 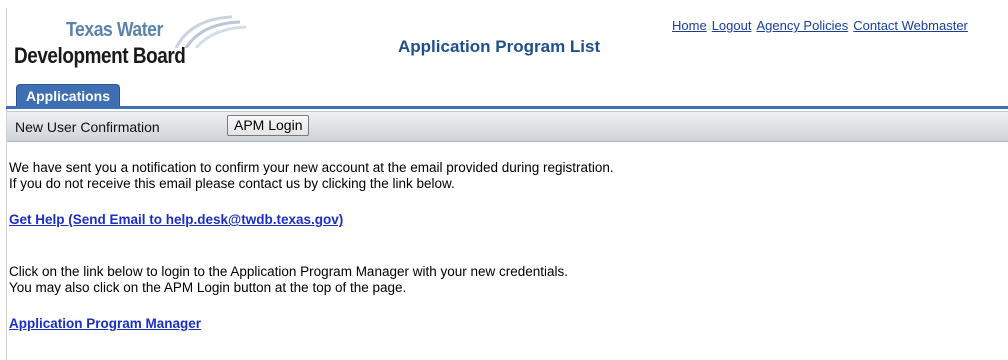 What do you see at coordinates (114, 30) in the screenshot?
I see `logo-text-texas-water: Texas Water` at bounding box center [114, 30].